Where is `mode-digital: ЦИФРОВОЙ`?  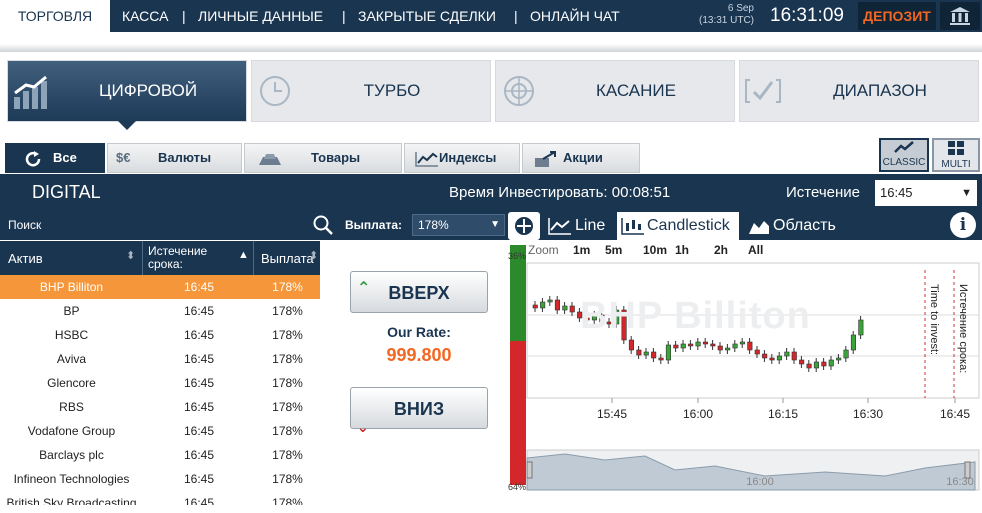 mode-digital: ЦИФРОВОЙ is located at coordinates (127, 91).